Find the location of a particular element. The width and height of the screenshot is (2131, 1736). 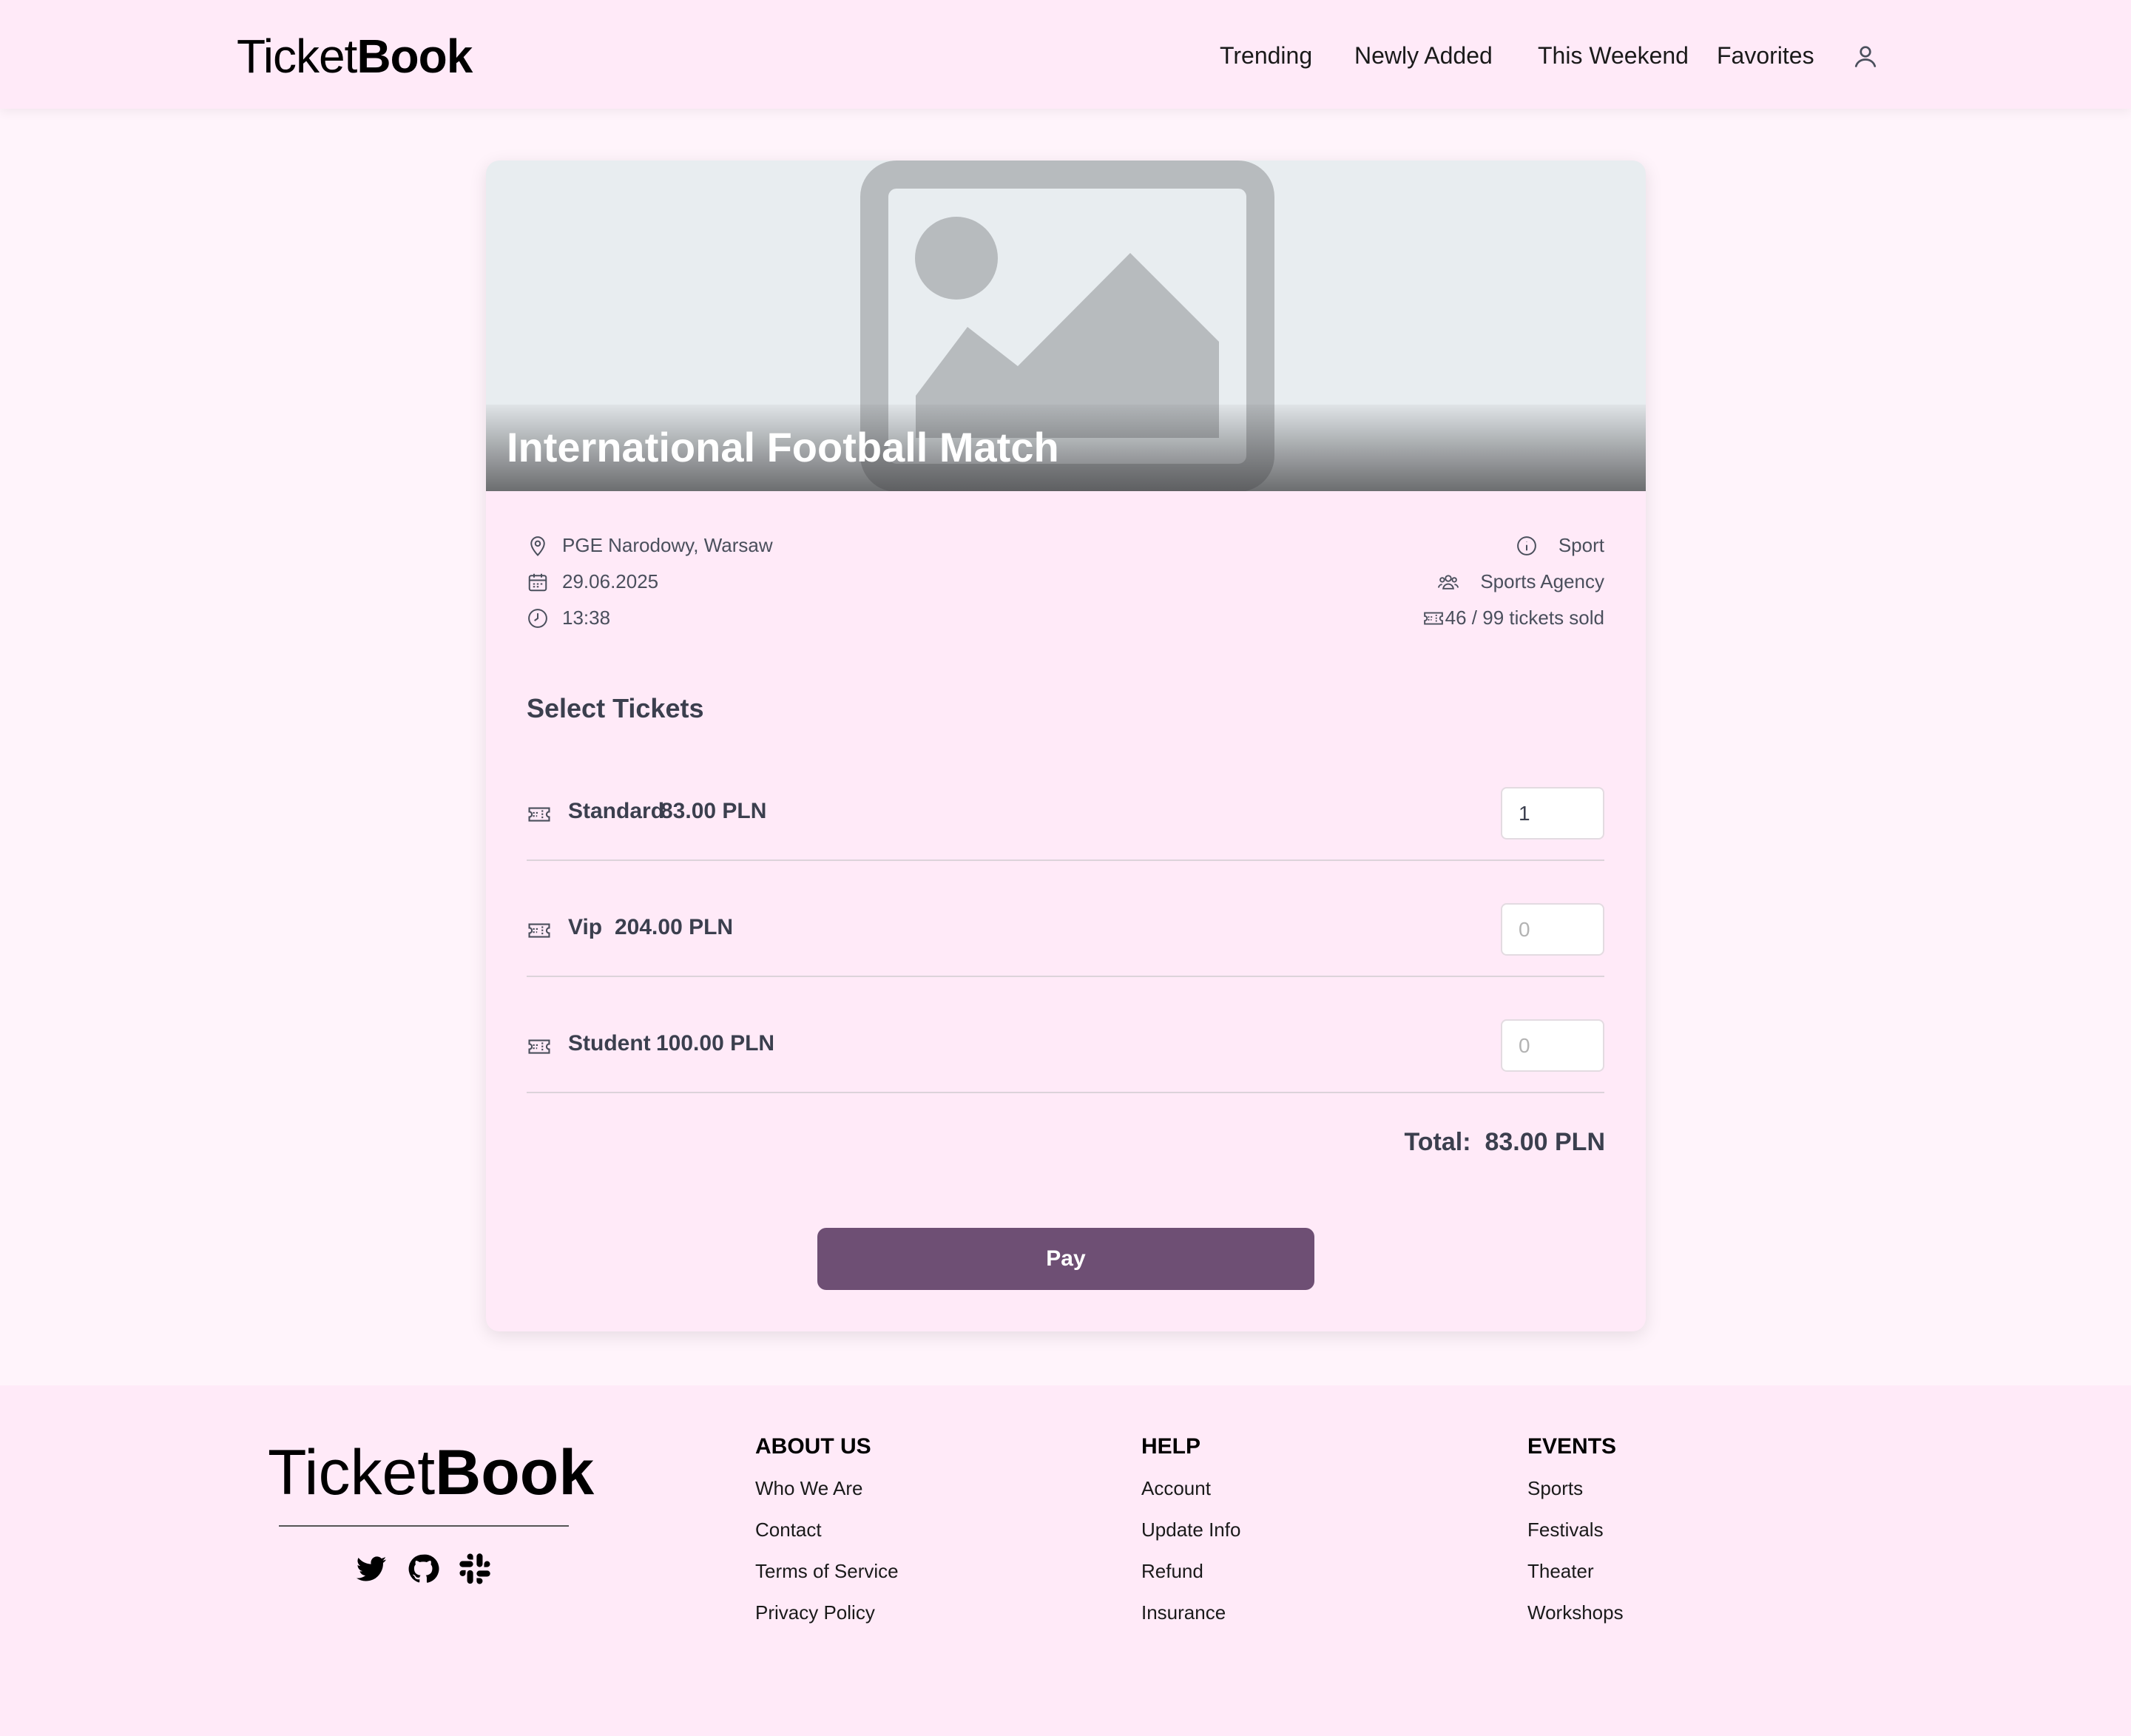

github-icon is located at coordinates (423, 1569).